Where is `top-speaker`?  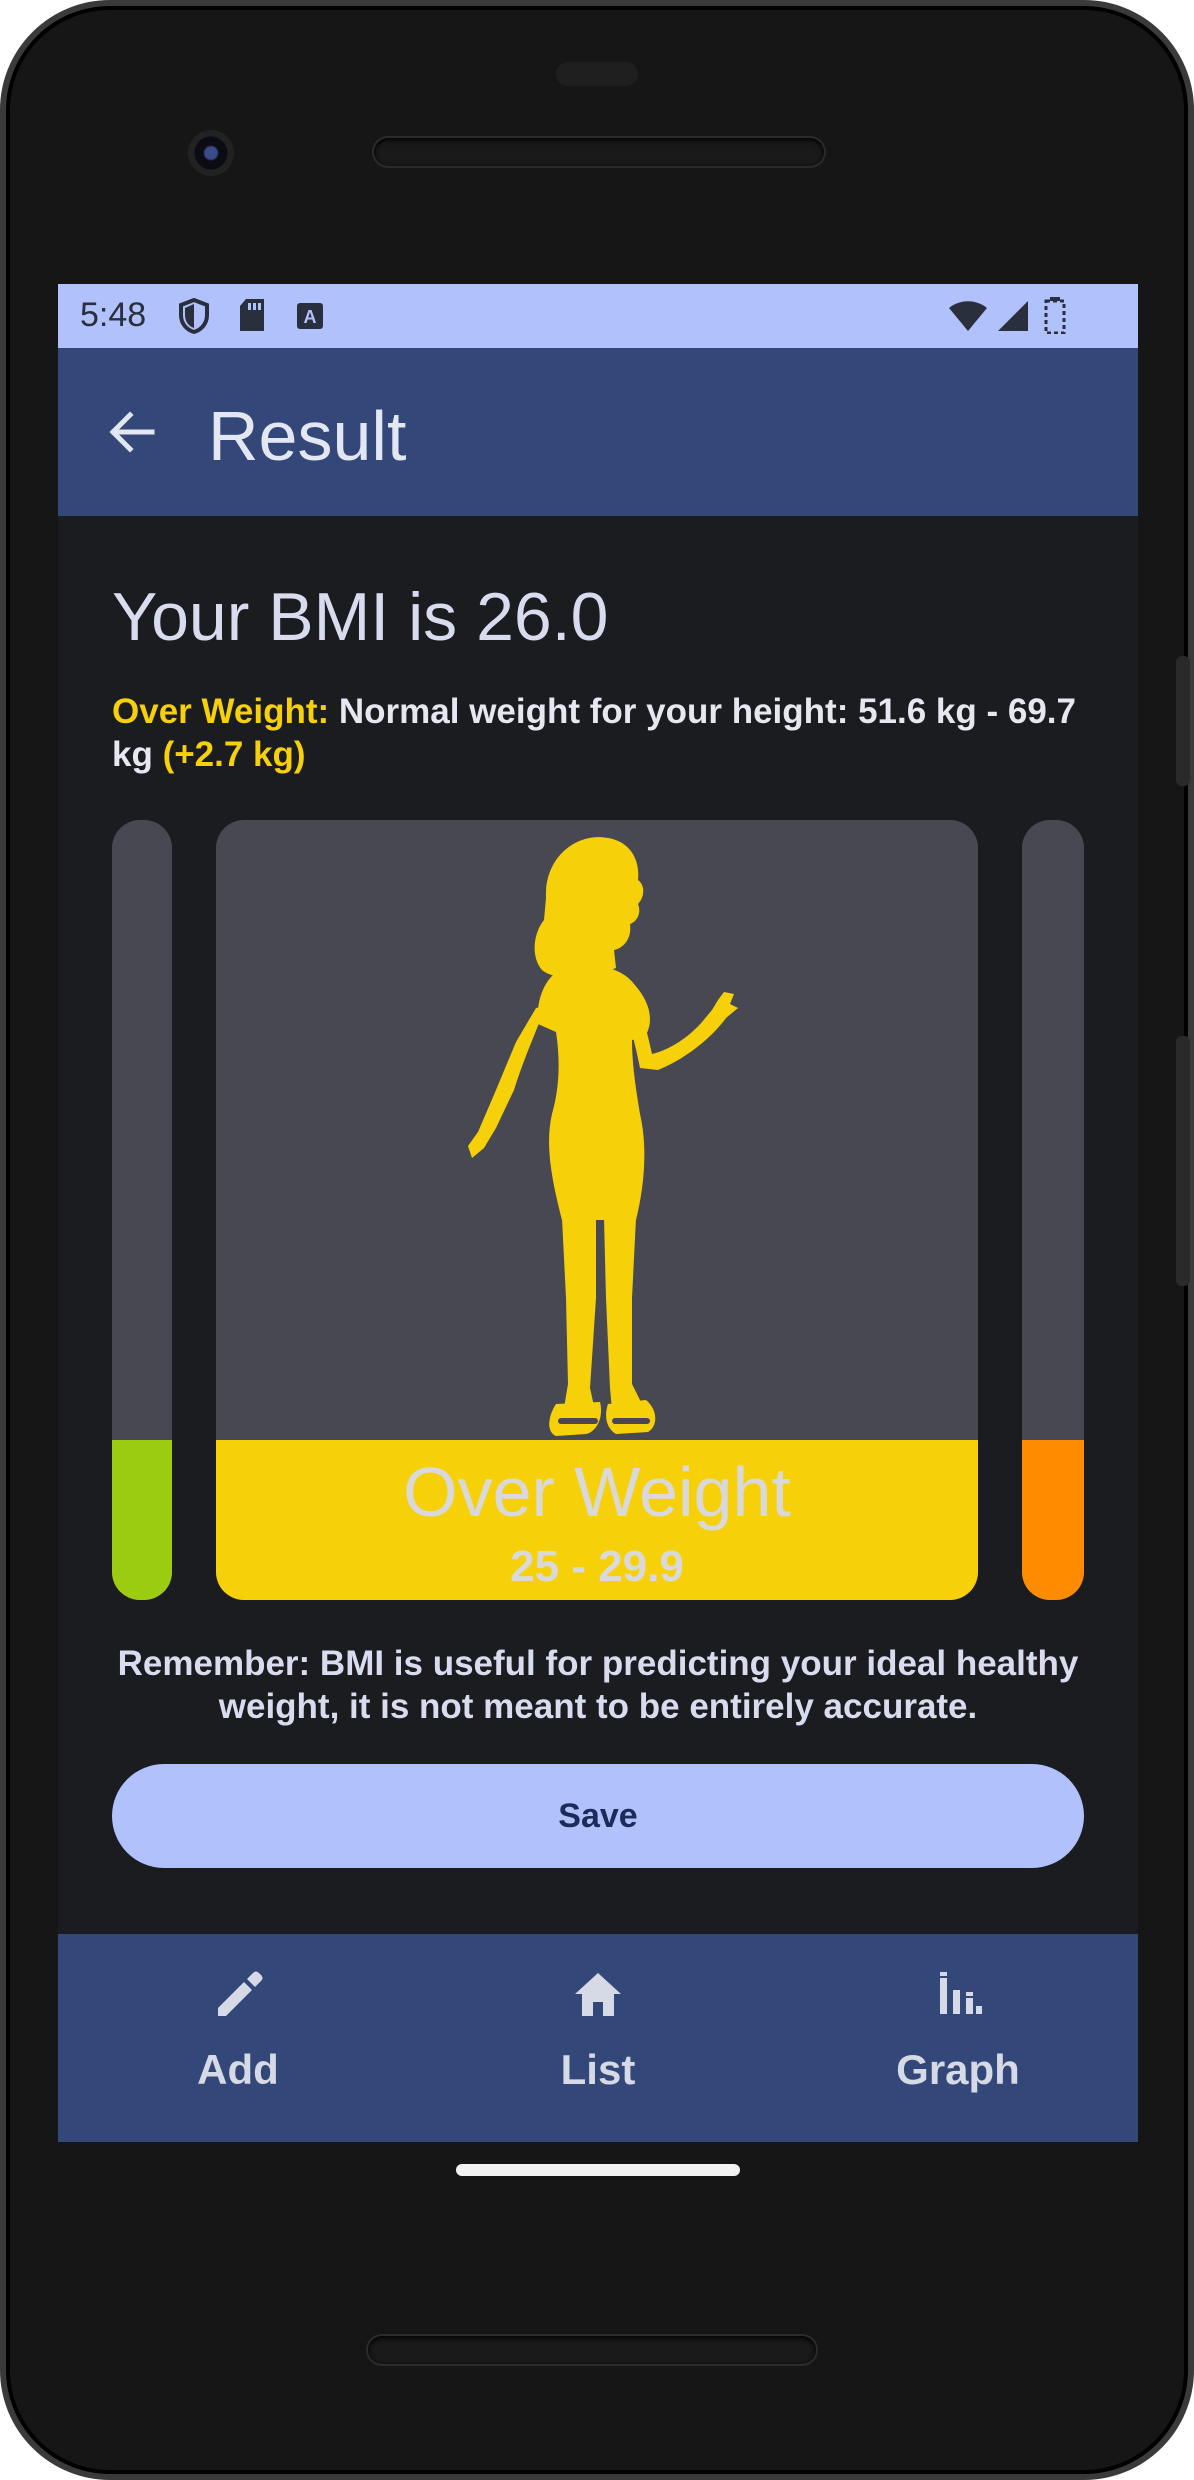
top-speaker is located at coordinates (599, 152).